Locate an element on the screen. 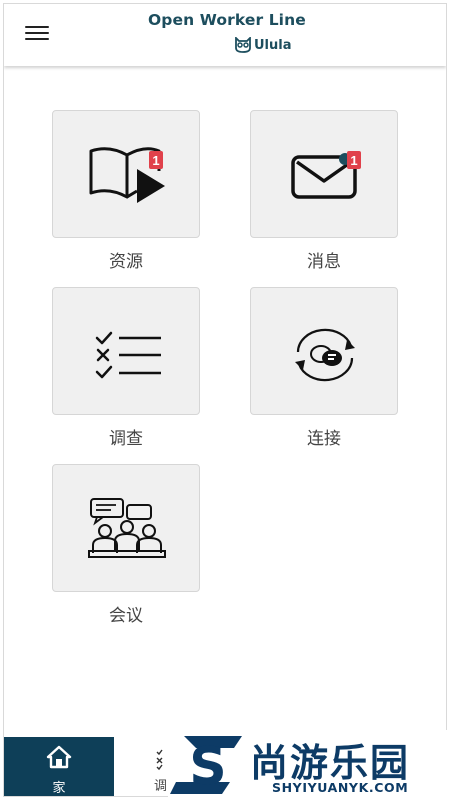 The height and width of the screenshot is (800, 450). watermark-letter: S is located at coordinates (207, 767).